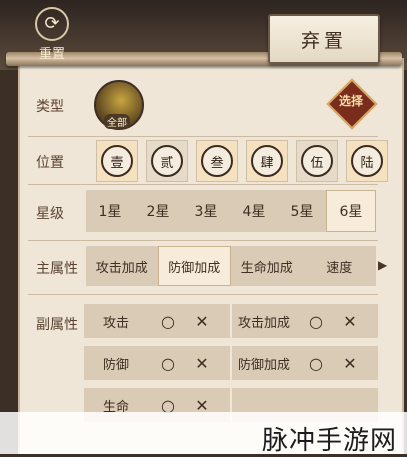  I want to click on sub-attr-defense: 防御 ○ ✕, so click(157, 363).